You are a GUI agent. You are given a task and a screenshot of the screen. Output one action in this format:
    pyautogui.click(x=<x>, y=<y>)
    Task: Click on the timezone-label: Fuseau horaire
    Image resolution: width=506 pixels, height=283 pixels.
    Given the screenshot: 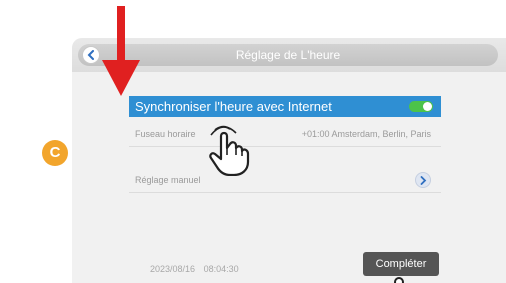 What is the action you would take?
    pyautogui.click(x=165, y=134)
    